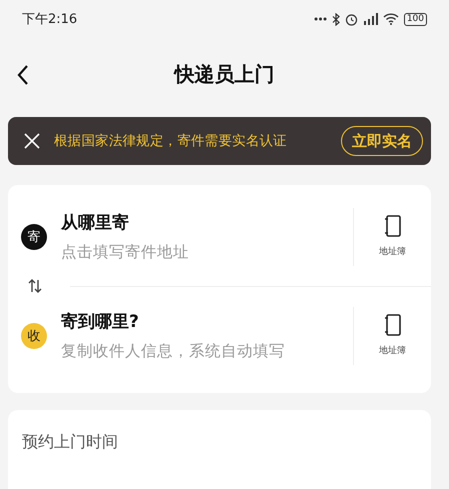 Image resolution: width=449 pixels, height=489 pixels. What do you see at coordinates (50, 19) in the screenshot?
I see `status-time: 下午2:16` at bounding box center [50, 19].